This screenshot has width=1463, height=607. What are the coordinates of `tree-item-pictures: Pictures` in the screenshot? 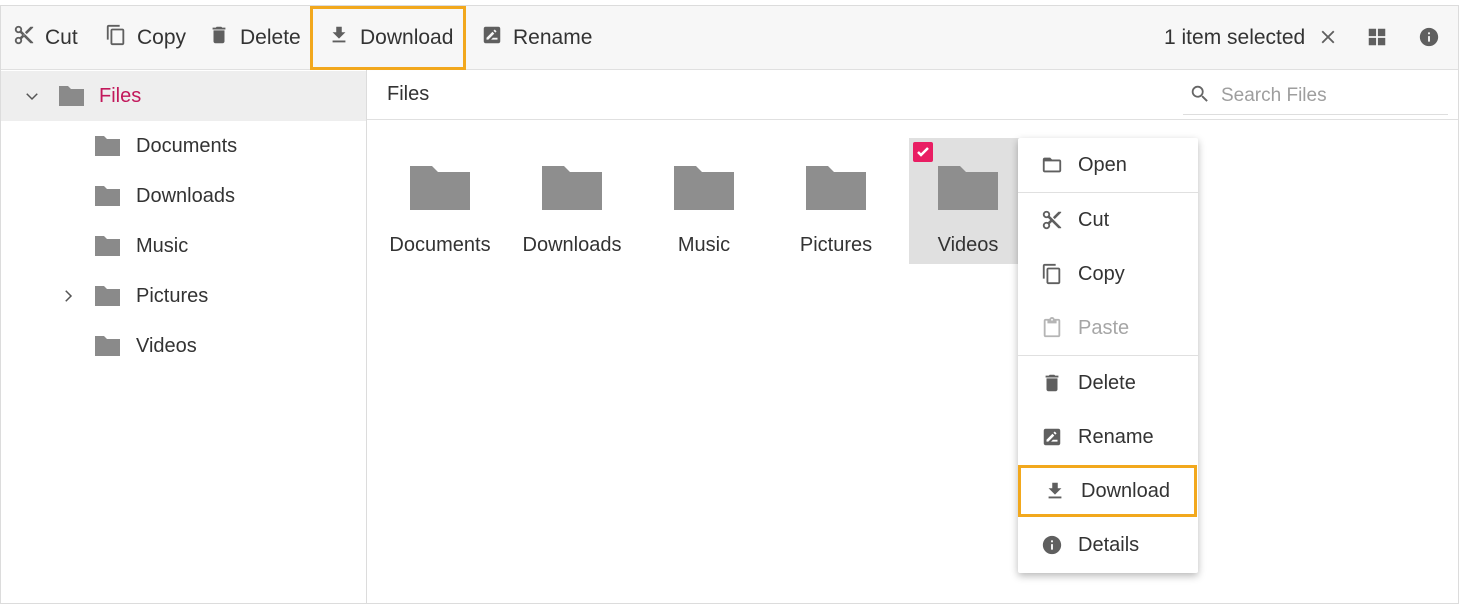 It's located at (183, 296).